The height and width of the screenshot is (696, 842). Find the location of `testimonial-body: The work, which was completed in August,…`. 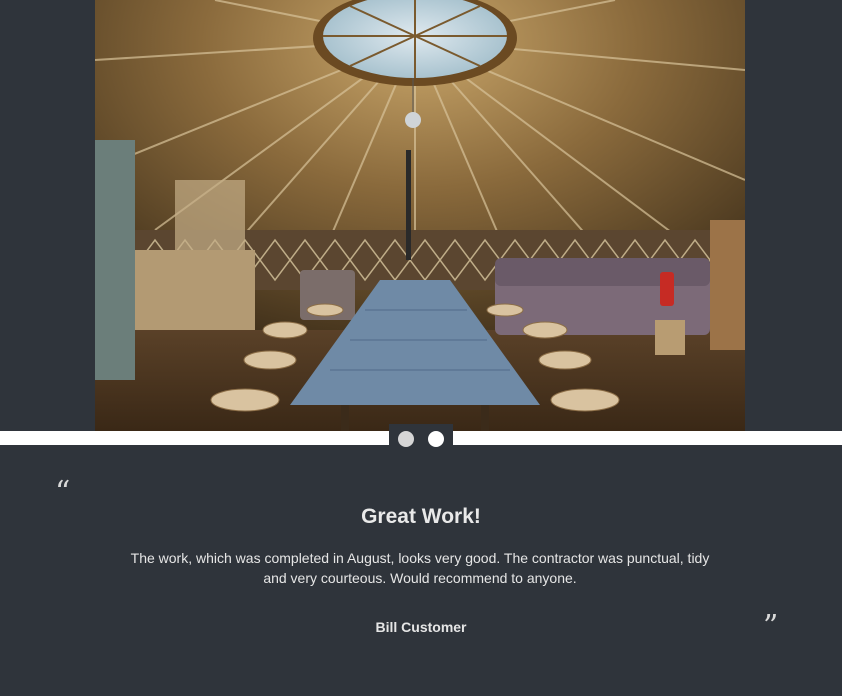

testimonial-body: The work, which was completed in August,… is located at coordinates (420, 568).